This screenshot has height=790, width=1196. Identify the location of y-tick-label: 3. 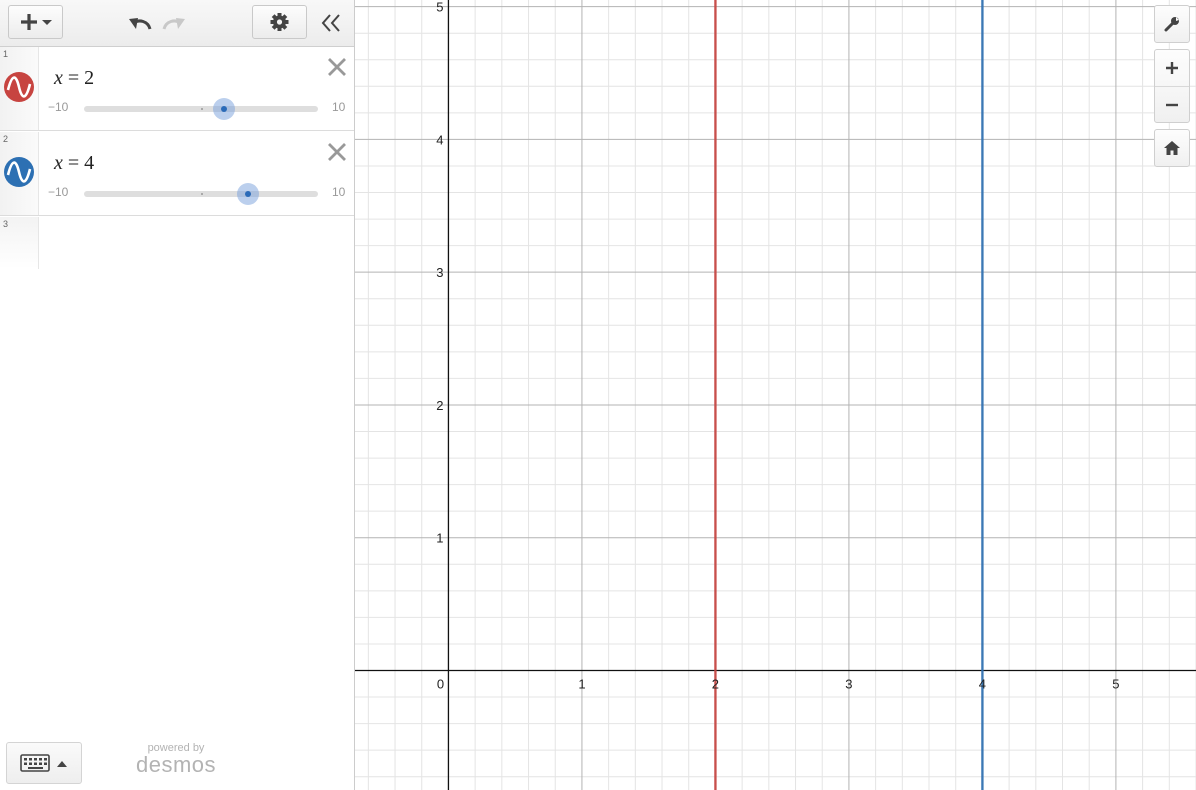
(439, 272).